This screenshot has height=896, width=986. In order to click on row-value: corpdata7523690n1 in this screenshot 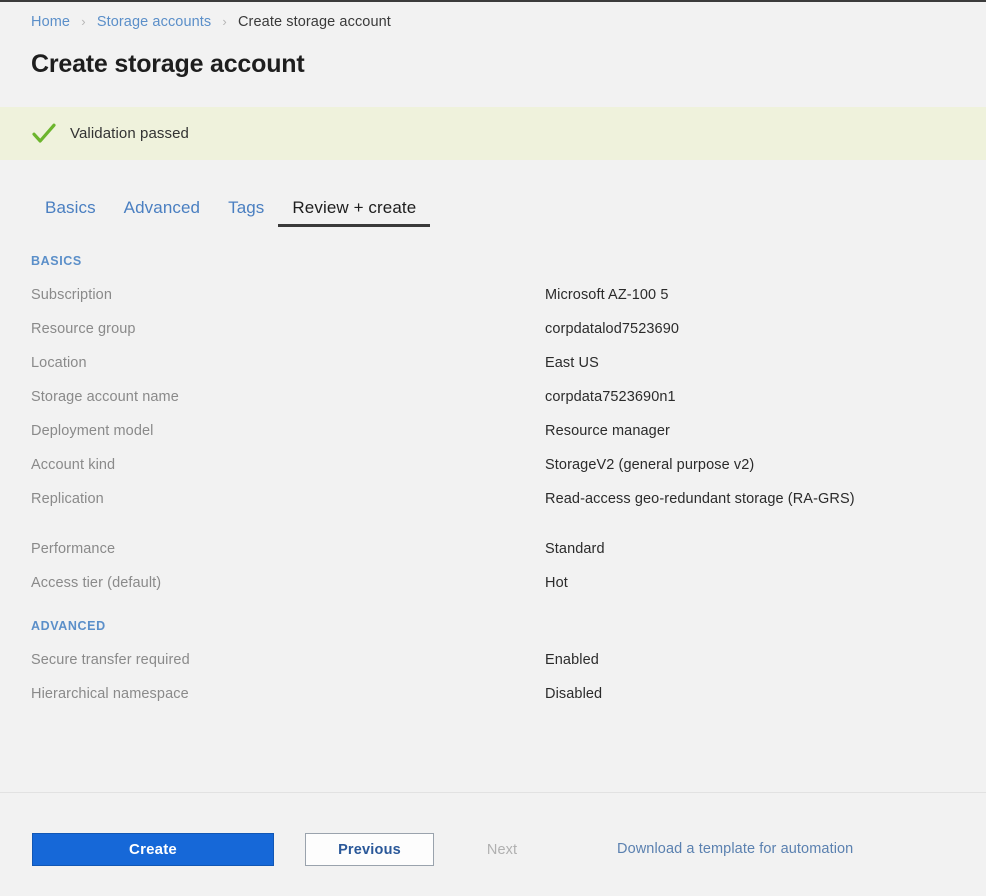, I will do `click(610, 397)`.